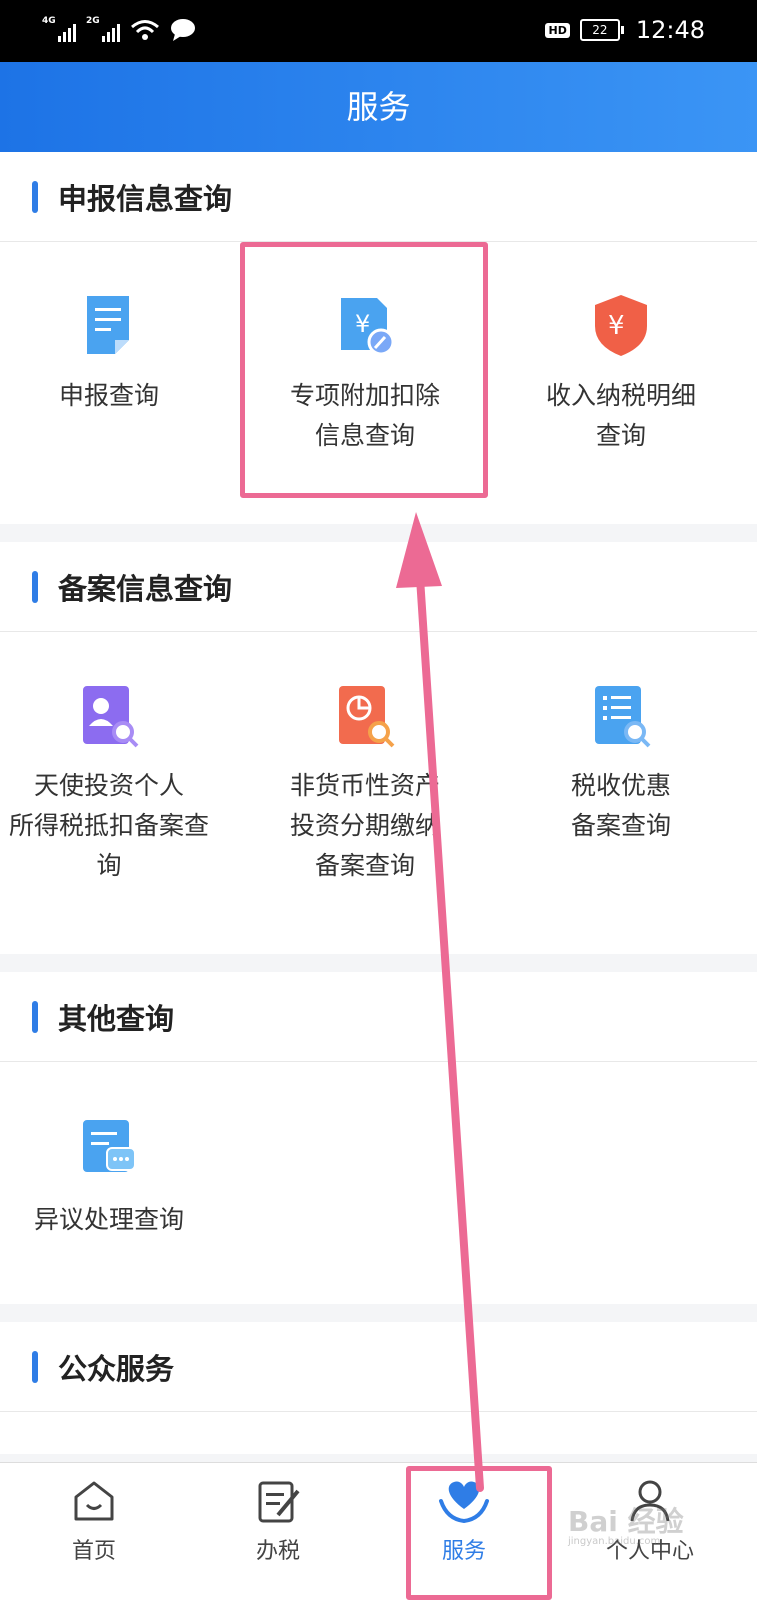  What do you see at coordinates (440, 1002) in the screenshot?
I see `annotation-arrow` at bounding box center [440, 1002].